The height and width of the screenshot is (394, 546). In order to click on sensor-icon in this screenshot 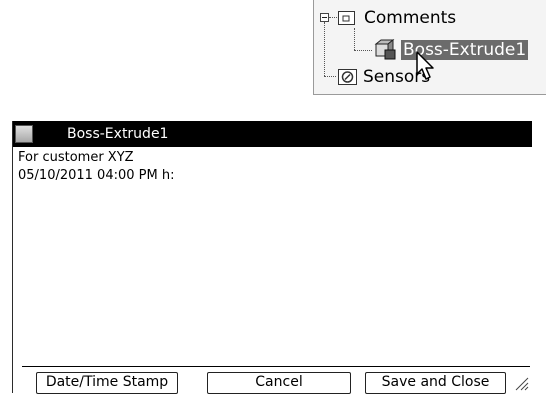, I will do `click(347, 77)`.